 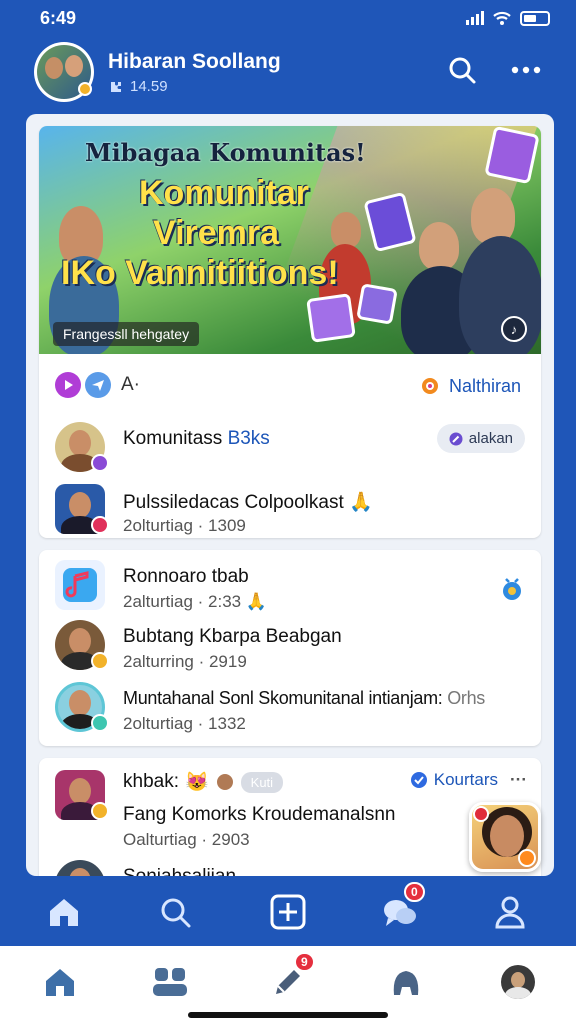 What do you see at coordinates (182, 601) in the screenshot?
I see `item-meta: 2alturtiag · 2:33` at bounding box center [182, 601].